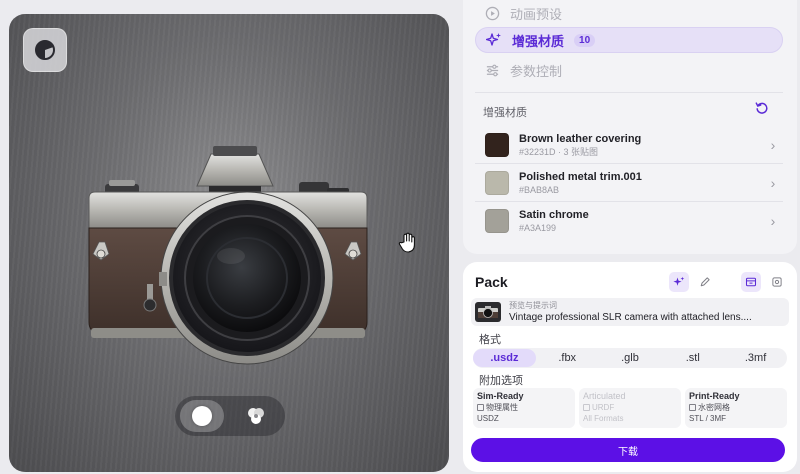  Describe the element at coordinates (603, 418) in the screenshot. I see `option-formats: All Formats` at that location.